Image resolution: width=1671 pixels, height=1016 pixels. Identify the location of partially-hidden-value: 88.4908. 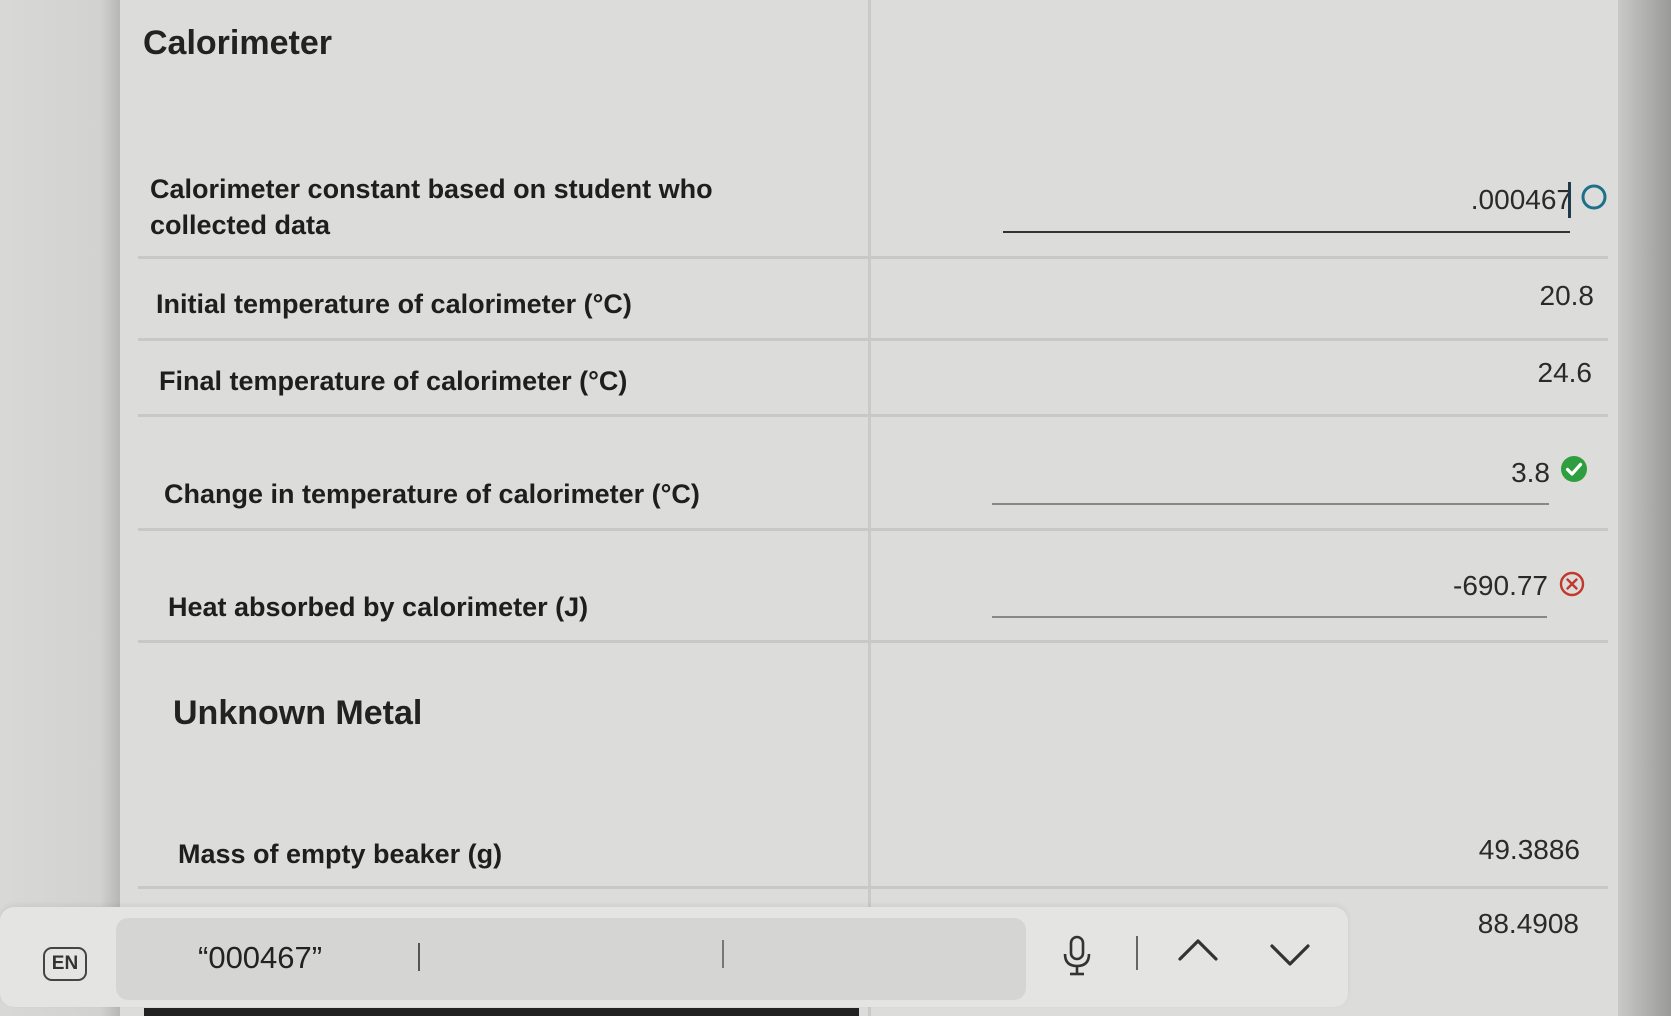
(1528, 923).